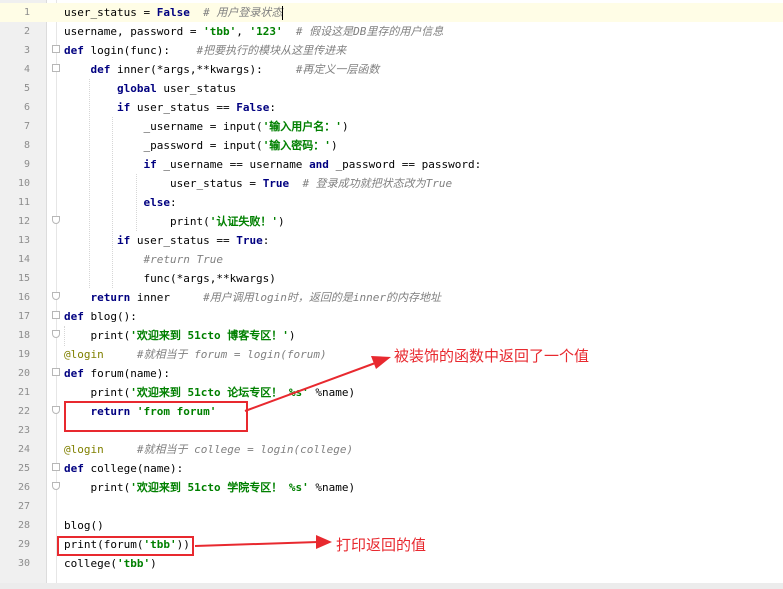  Describe the element at coordinates (391, 586) in the screenshot. I see `horizontal-scrollbar` at that location.